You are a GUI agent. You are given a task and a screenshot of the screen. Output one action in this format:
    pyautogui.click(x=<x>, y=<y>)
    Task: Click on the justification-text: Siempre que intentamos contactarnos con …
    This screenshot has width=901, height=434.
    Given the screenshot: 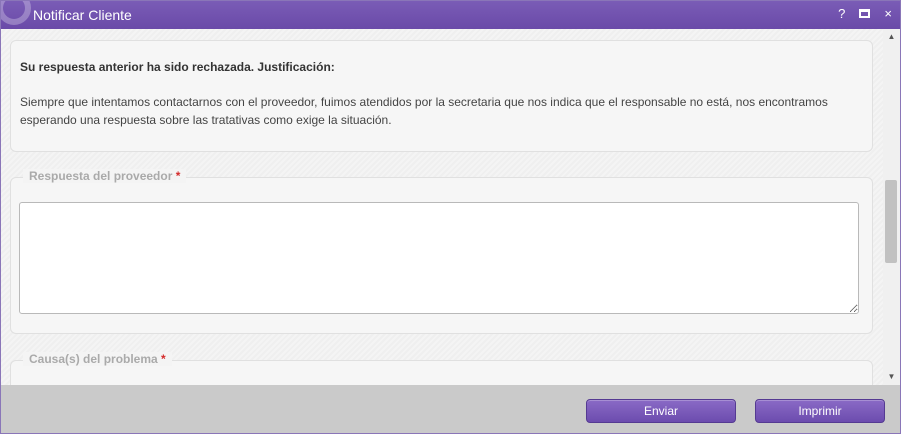 What is the action you would take?
    pyautogui.click(x=424, y=111)
    